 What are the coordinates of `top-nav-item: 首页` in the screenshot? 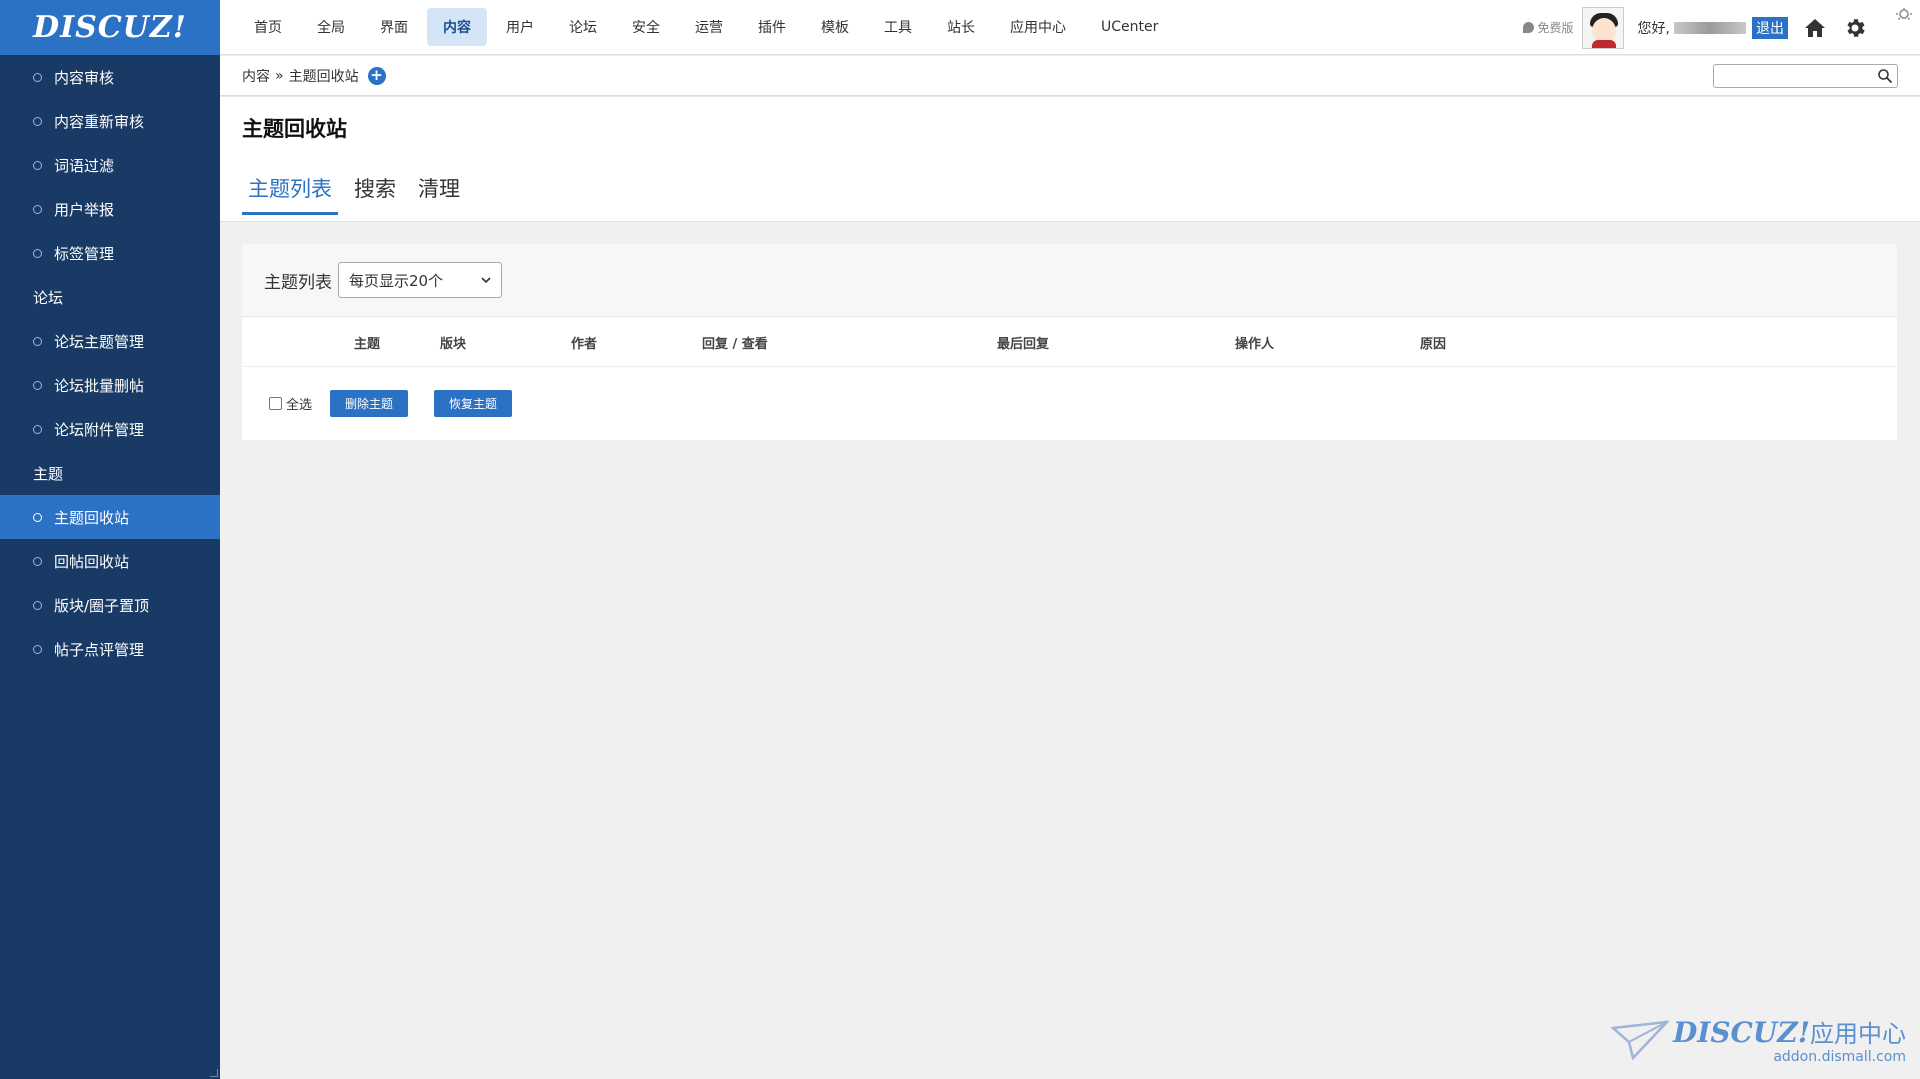 It's located at (268, 27).